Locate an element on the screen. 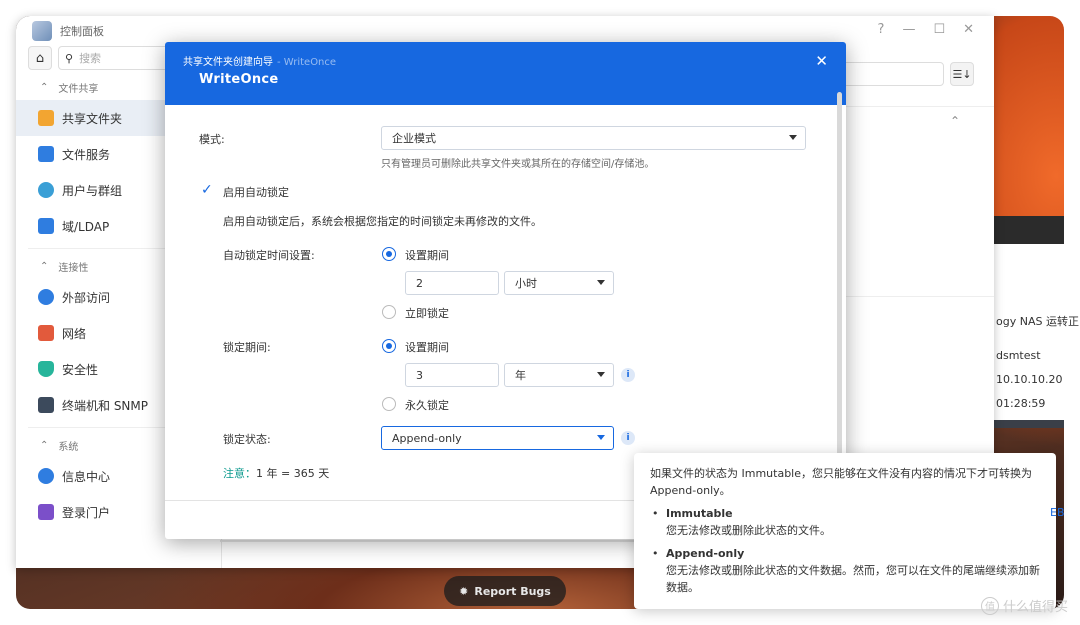 The height and width of the screenshot is (625, 1080). tooltip-item-title: Append-only is located at coordinates (705, 553).